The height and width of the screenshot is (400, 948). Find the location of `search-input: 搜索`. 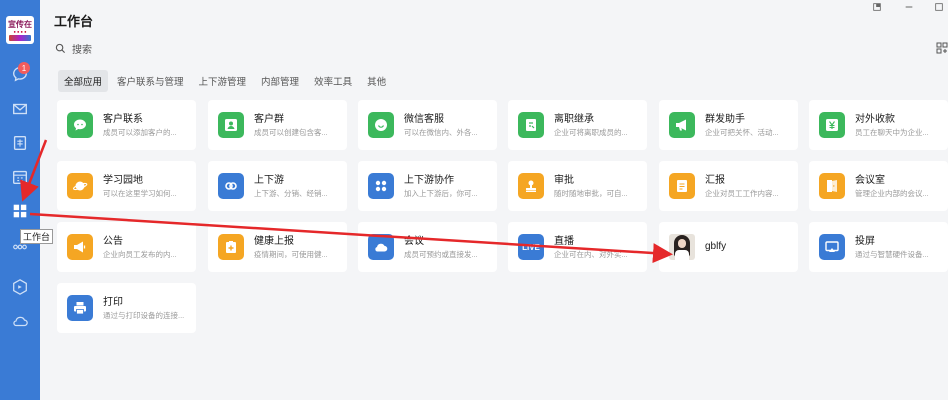

search-input: 搜索 is located at coordinates (73, 48).